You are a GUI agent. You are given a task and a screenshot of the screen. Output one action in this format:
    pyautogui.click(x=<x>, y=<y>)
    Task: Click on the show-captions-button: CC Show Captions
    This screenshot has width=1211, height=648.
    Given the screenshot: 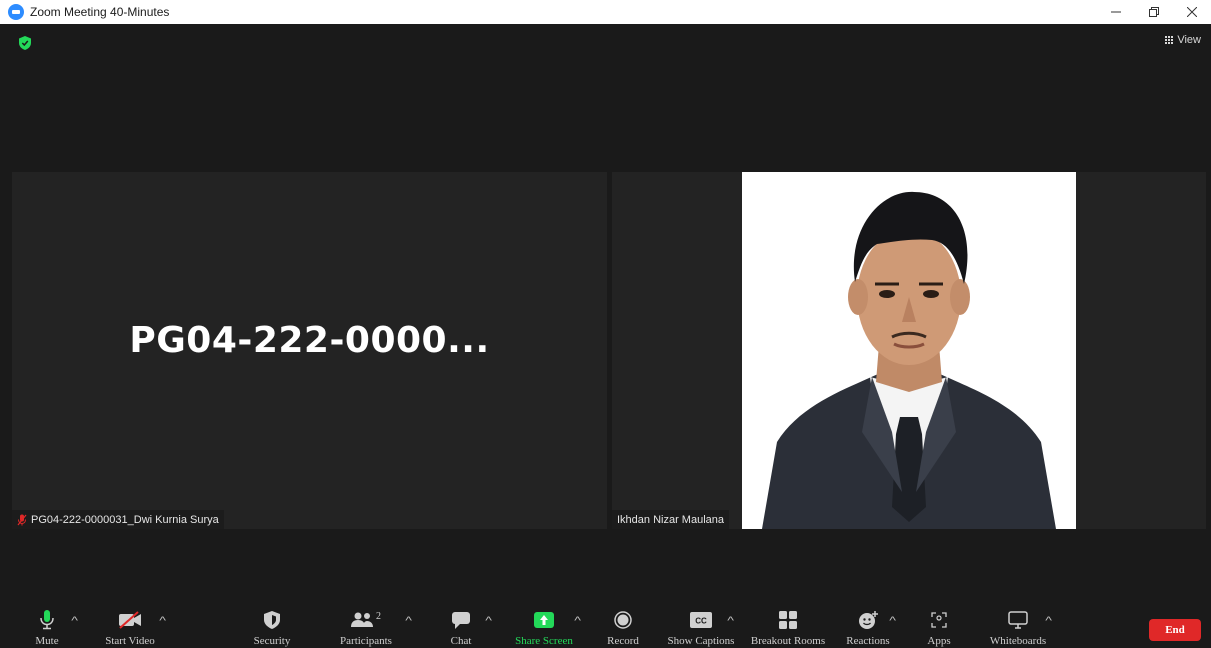 What is the action you would take?
    pyautogui.click(x=701, y=628)
    